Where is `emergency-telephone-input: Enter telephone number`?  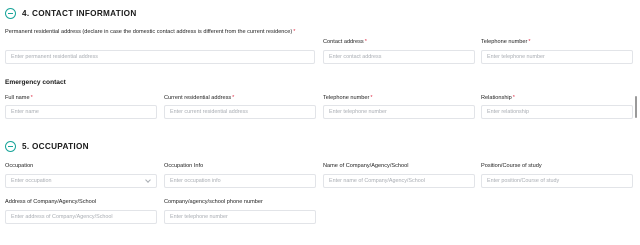 emergency-telephone-input: Enter telephone number is located at coordinates (399, 112).